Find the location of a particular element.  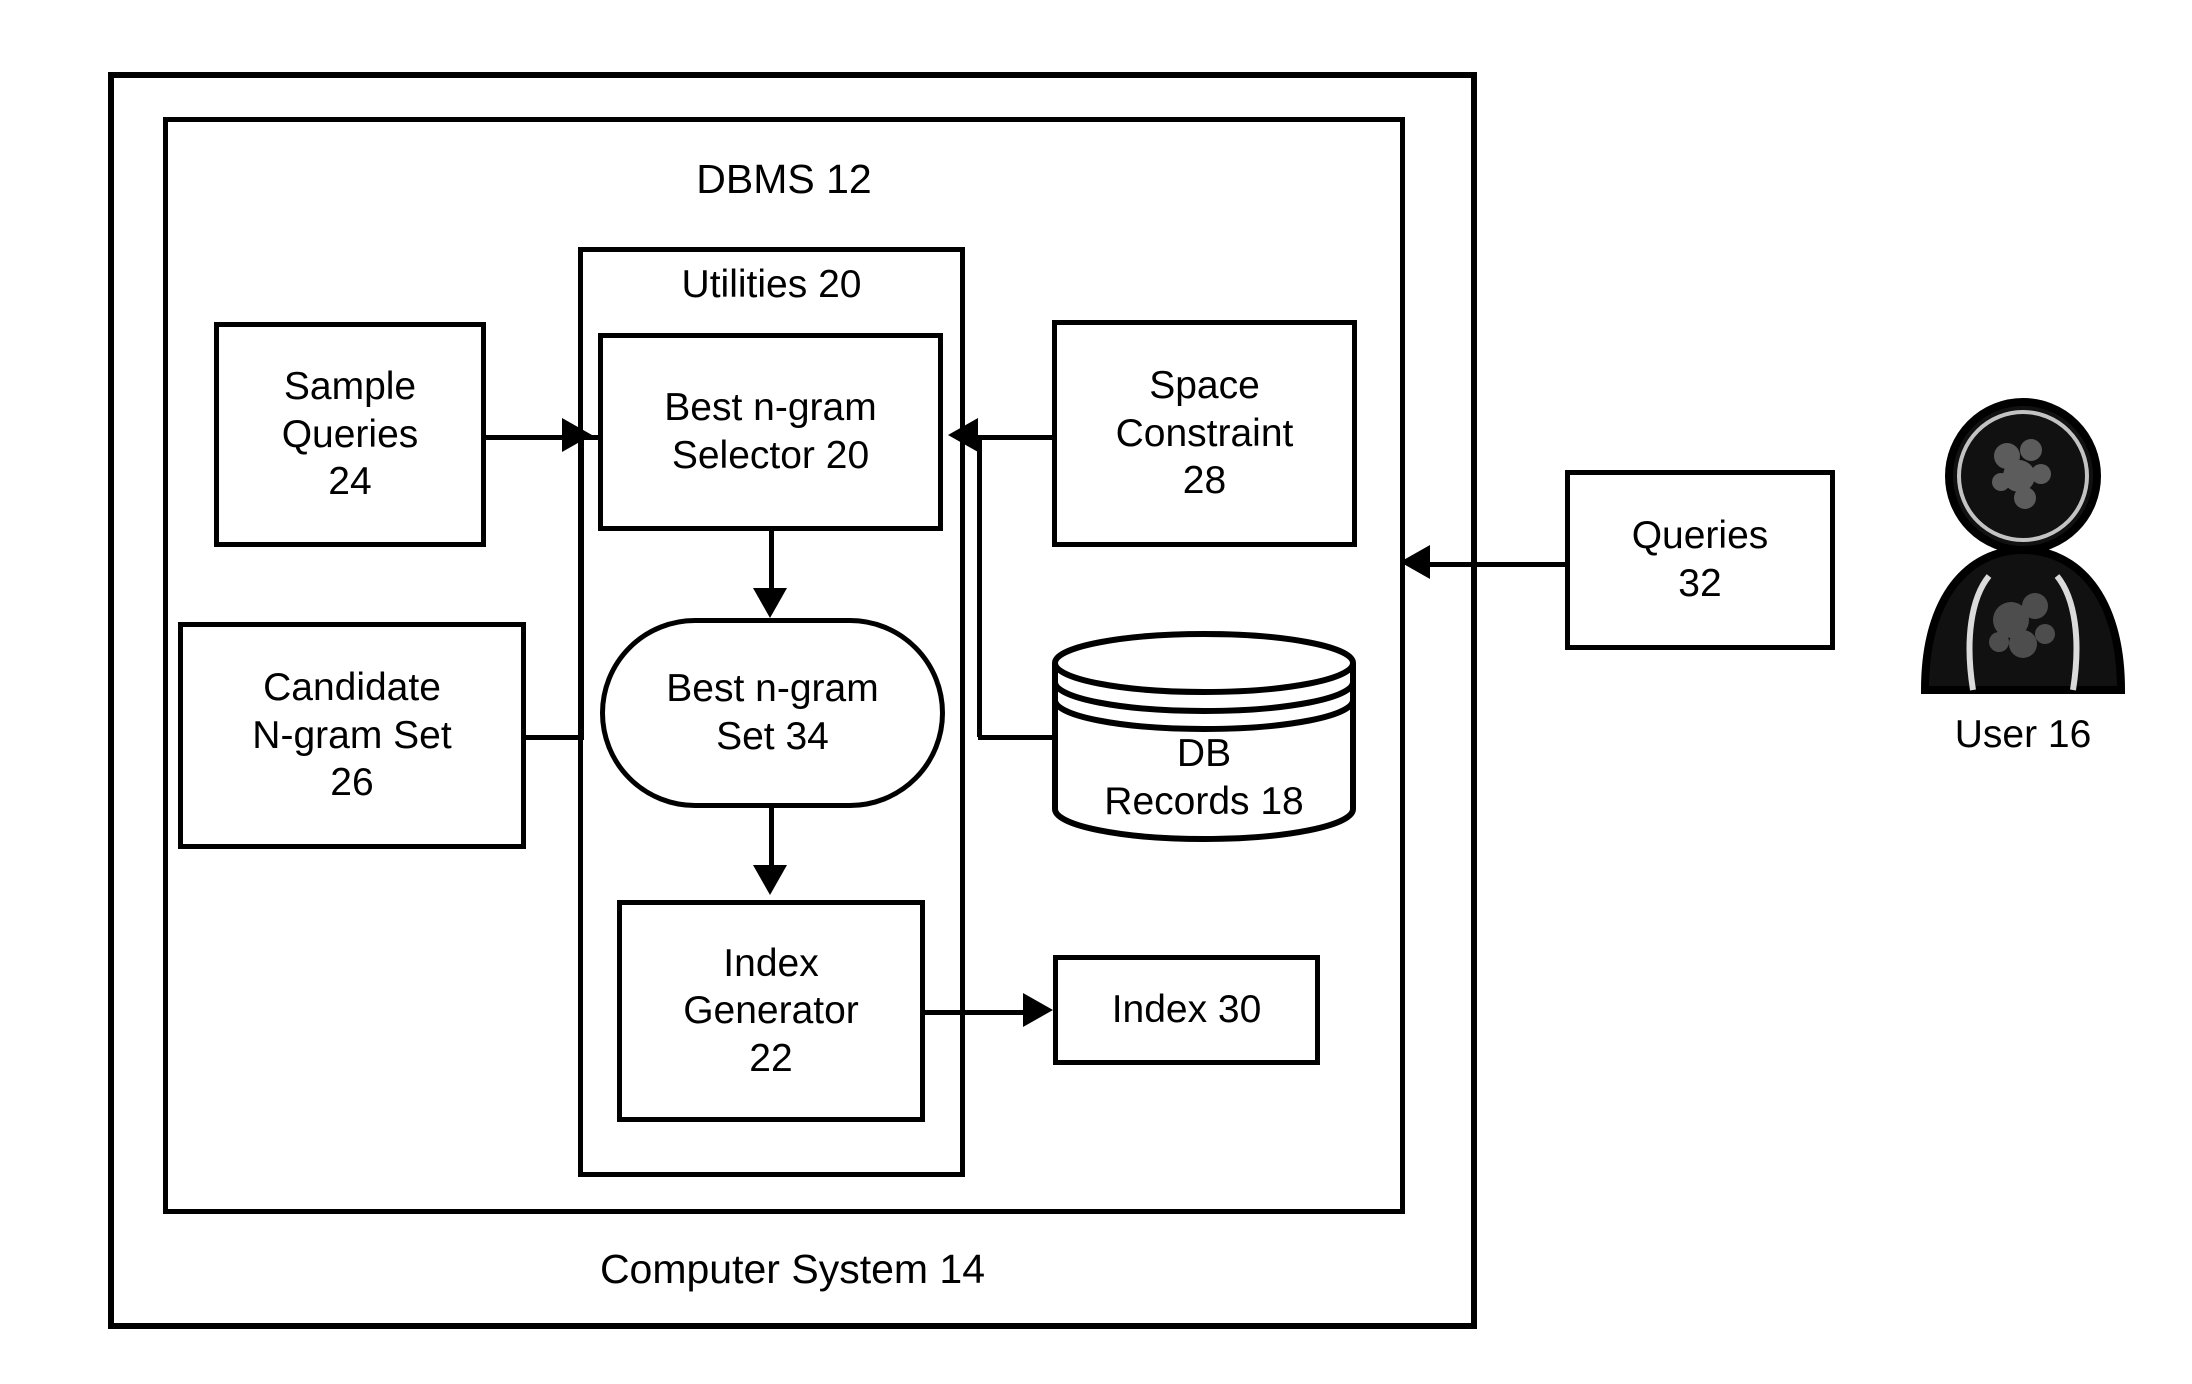

candidate-ngram-set-box: Candidate N-gram Set 26 is located at coordinates (352, 735).